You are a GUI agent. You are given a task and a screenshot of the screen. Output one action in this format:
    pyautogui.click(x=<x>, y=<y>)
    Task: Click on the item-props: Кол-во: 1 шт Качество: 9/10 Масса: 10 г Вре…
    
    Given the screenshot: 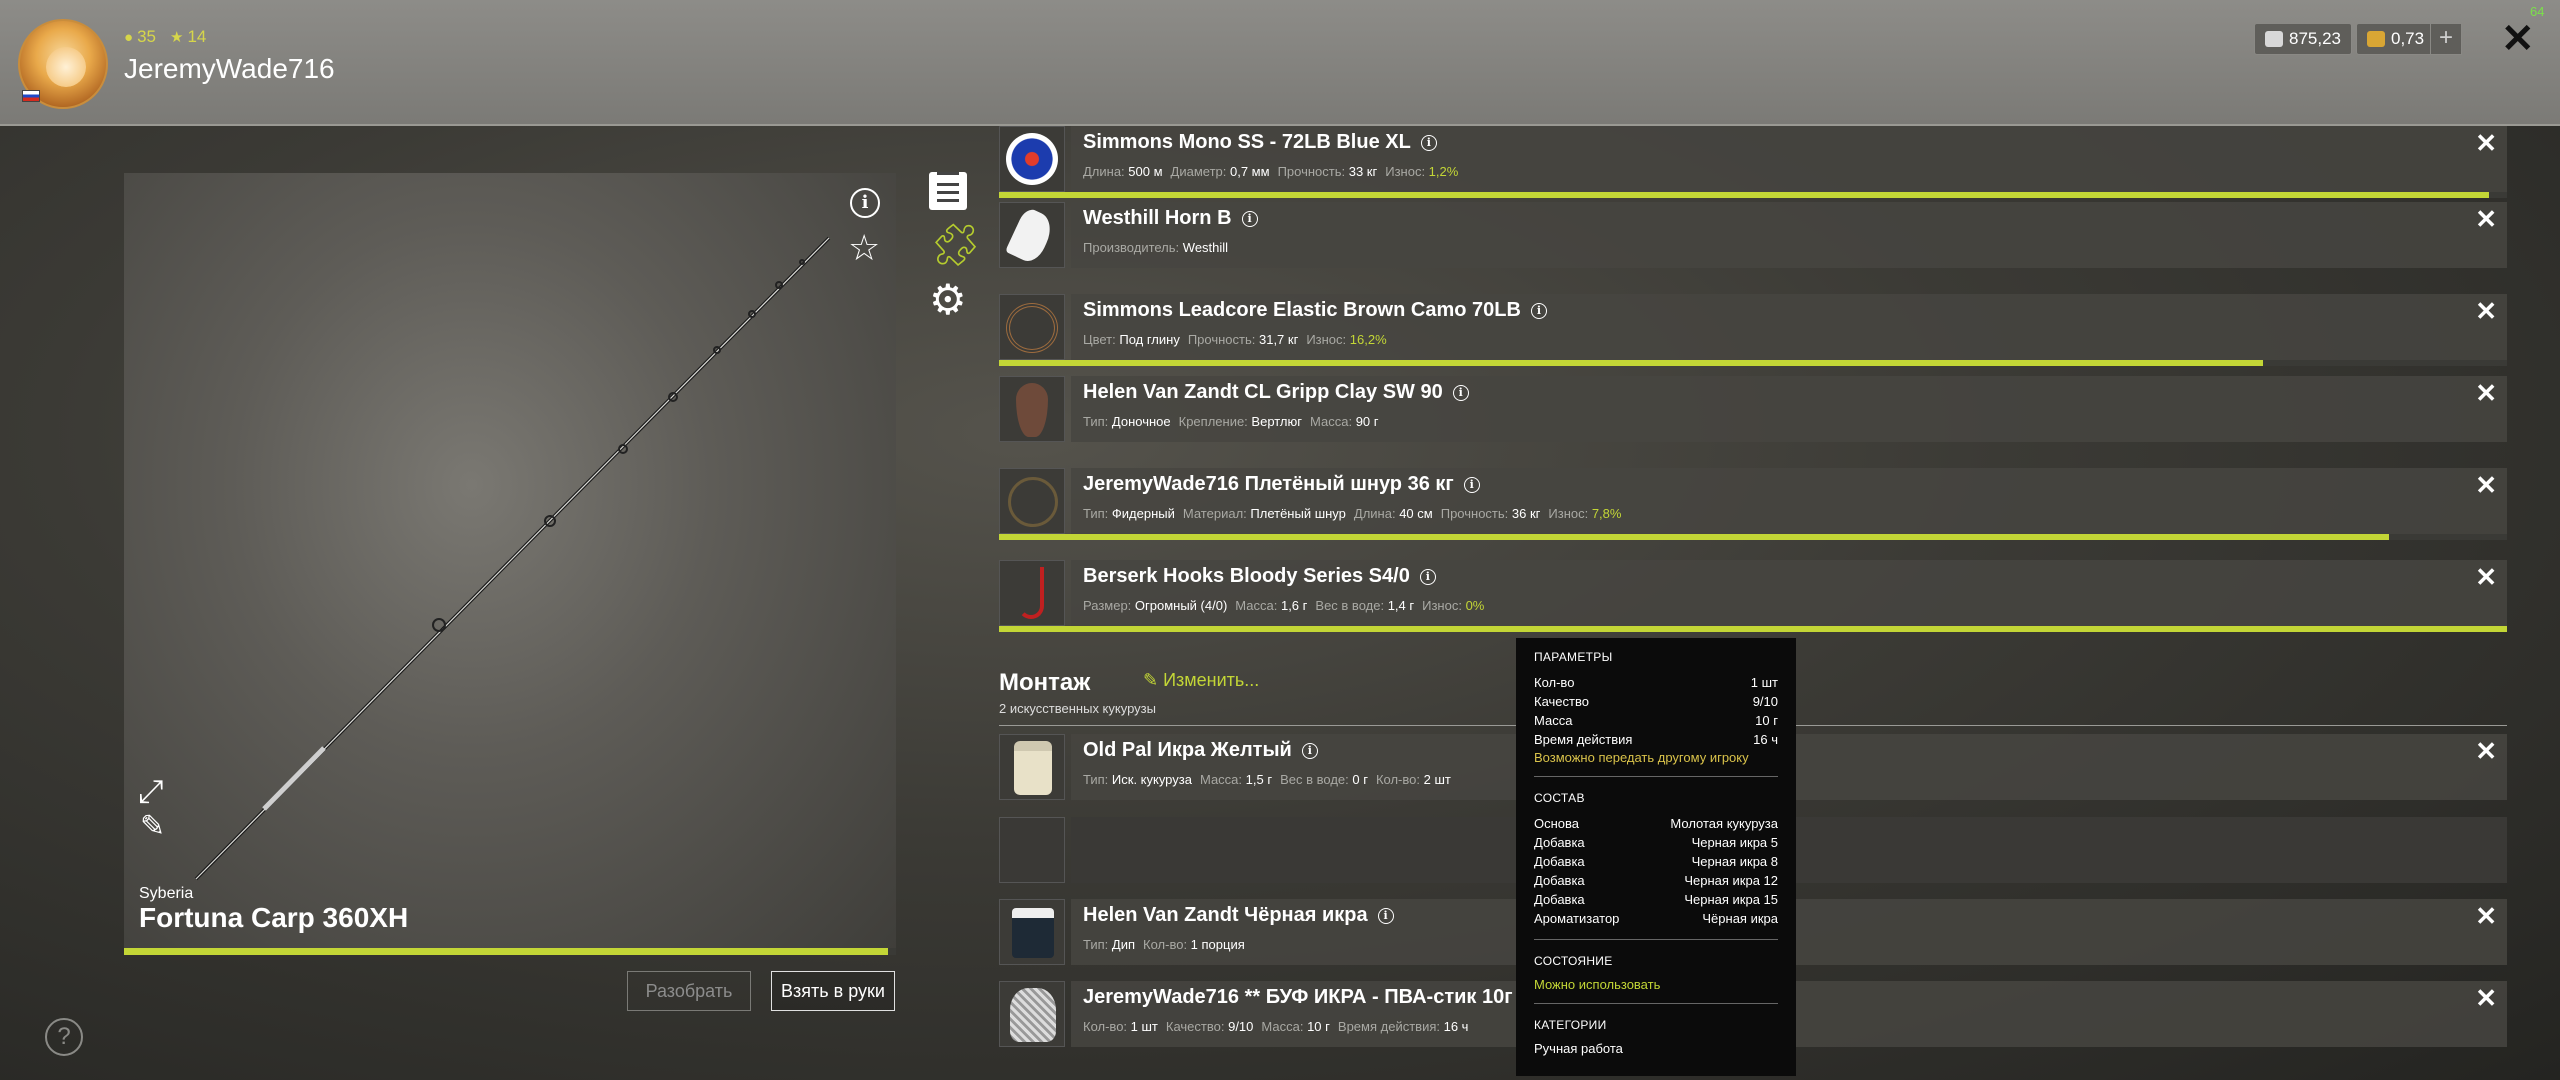 What is the action you would take?
    pyautogui.click(x=1279, y=1026)
    